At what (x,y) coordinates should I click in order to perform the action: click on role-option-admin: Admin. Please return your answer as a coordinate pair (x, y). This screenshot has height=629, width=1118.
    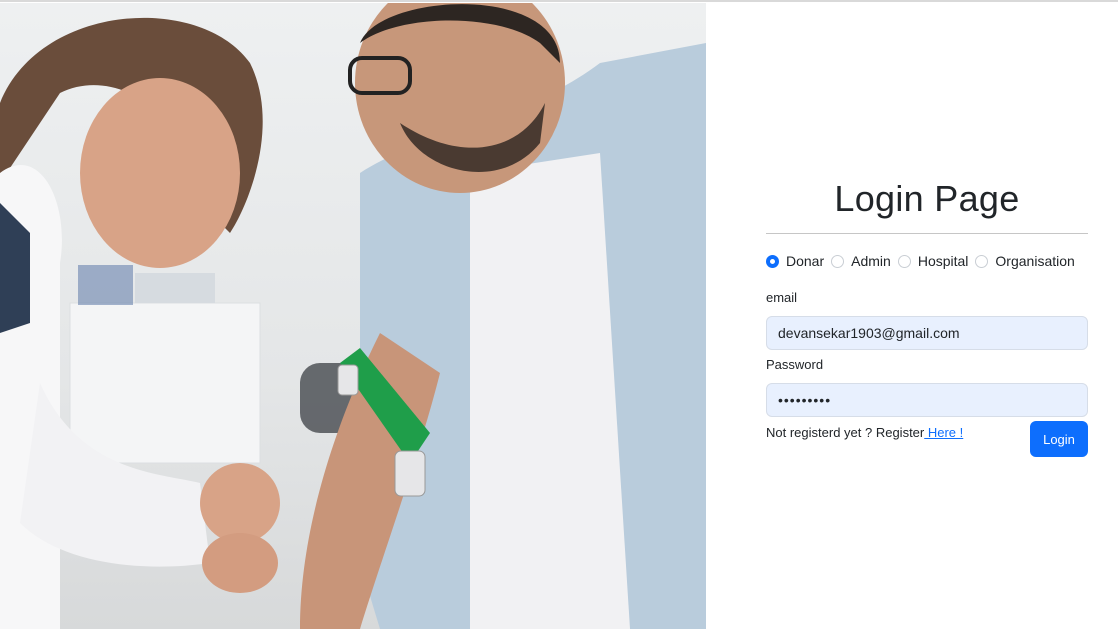
    Looking at the image, I should click on (861, 261).